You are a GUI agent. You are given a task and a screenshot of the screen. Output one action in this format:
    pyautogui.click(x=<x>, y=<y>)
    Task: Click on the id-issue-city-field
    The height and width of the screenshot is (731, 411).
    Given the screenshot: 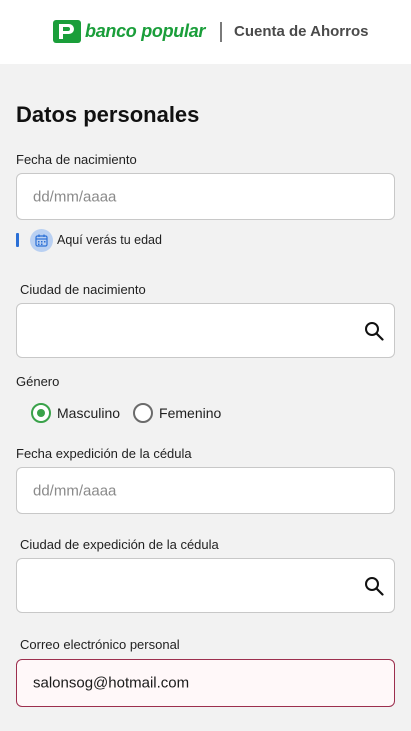 What is the action you would take?
    pyautogui.click(x=205, y=585)
    